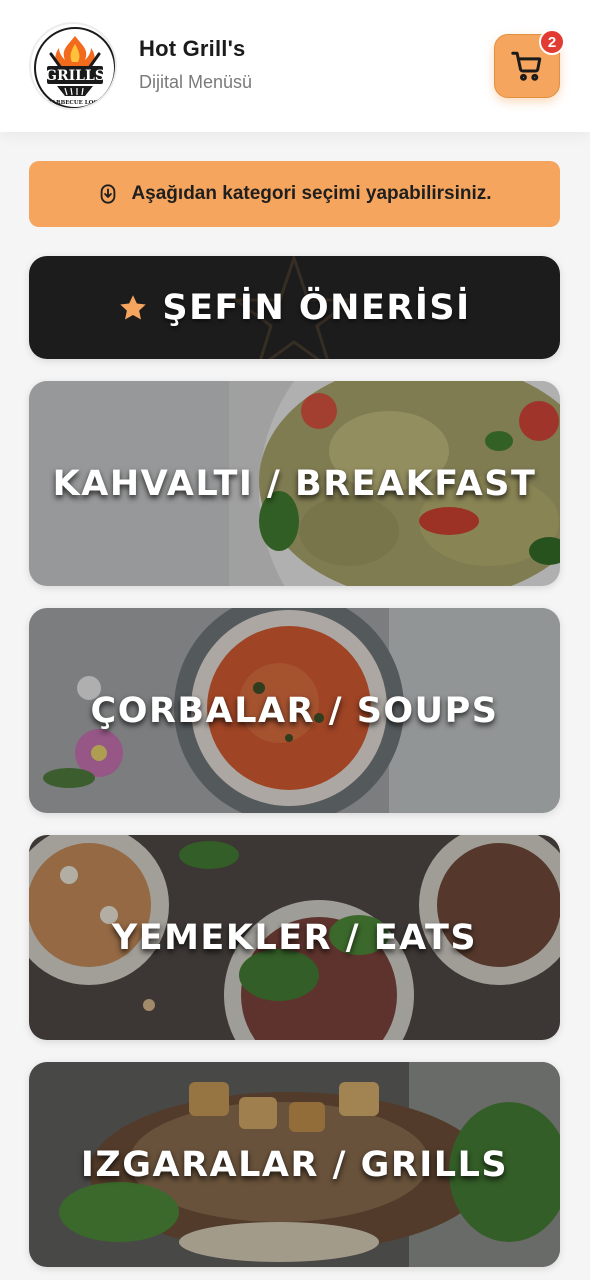  I want to click on category-breakfast: KAHVALTI / BREAKFAST, so click(294, 483).